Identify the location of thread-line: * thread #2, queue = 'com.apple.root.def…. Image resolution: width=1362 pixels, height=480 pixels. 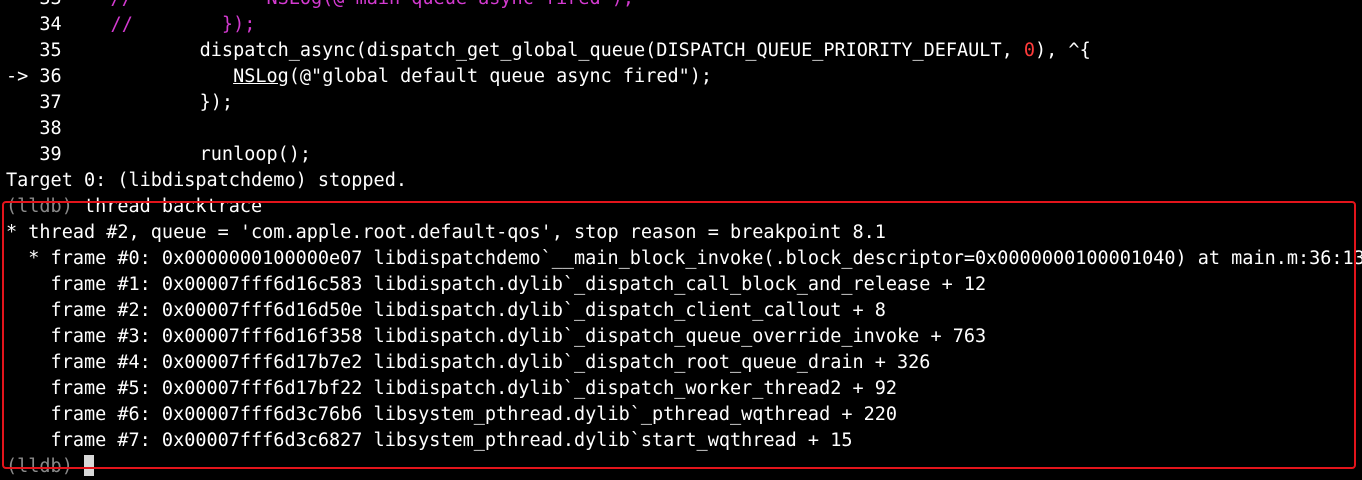
(681, 233).